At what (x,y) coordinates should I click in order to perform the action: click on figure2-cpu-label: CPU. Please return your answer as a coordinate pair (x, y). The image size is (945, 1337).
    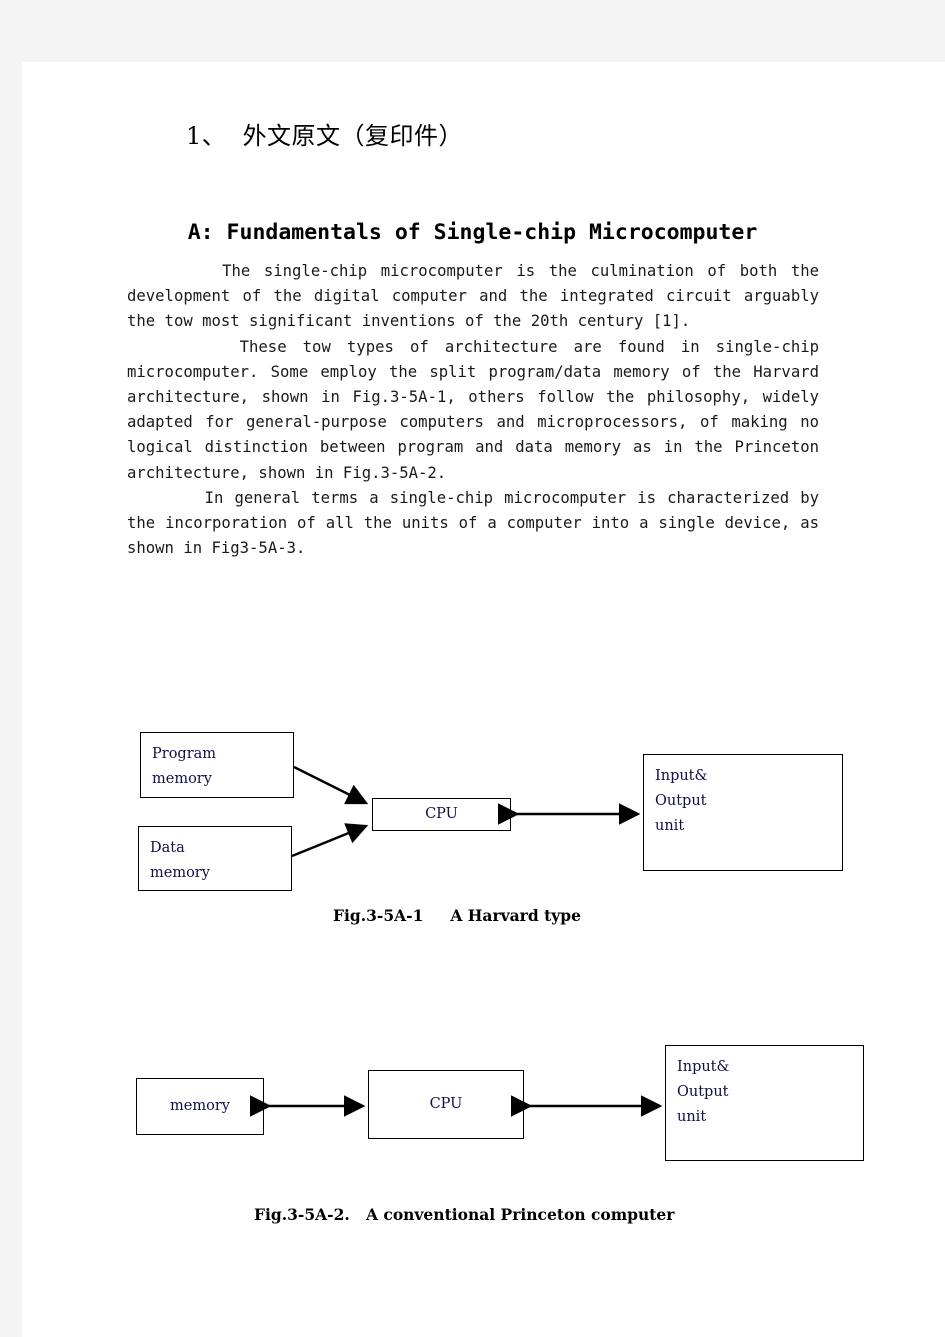
    Looking at the image, I should click on (446, 1104).